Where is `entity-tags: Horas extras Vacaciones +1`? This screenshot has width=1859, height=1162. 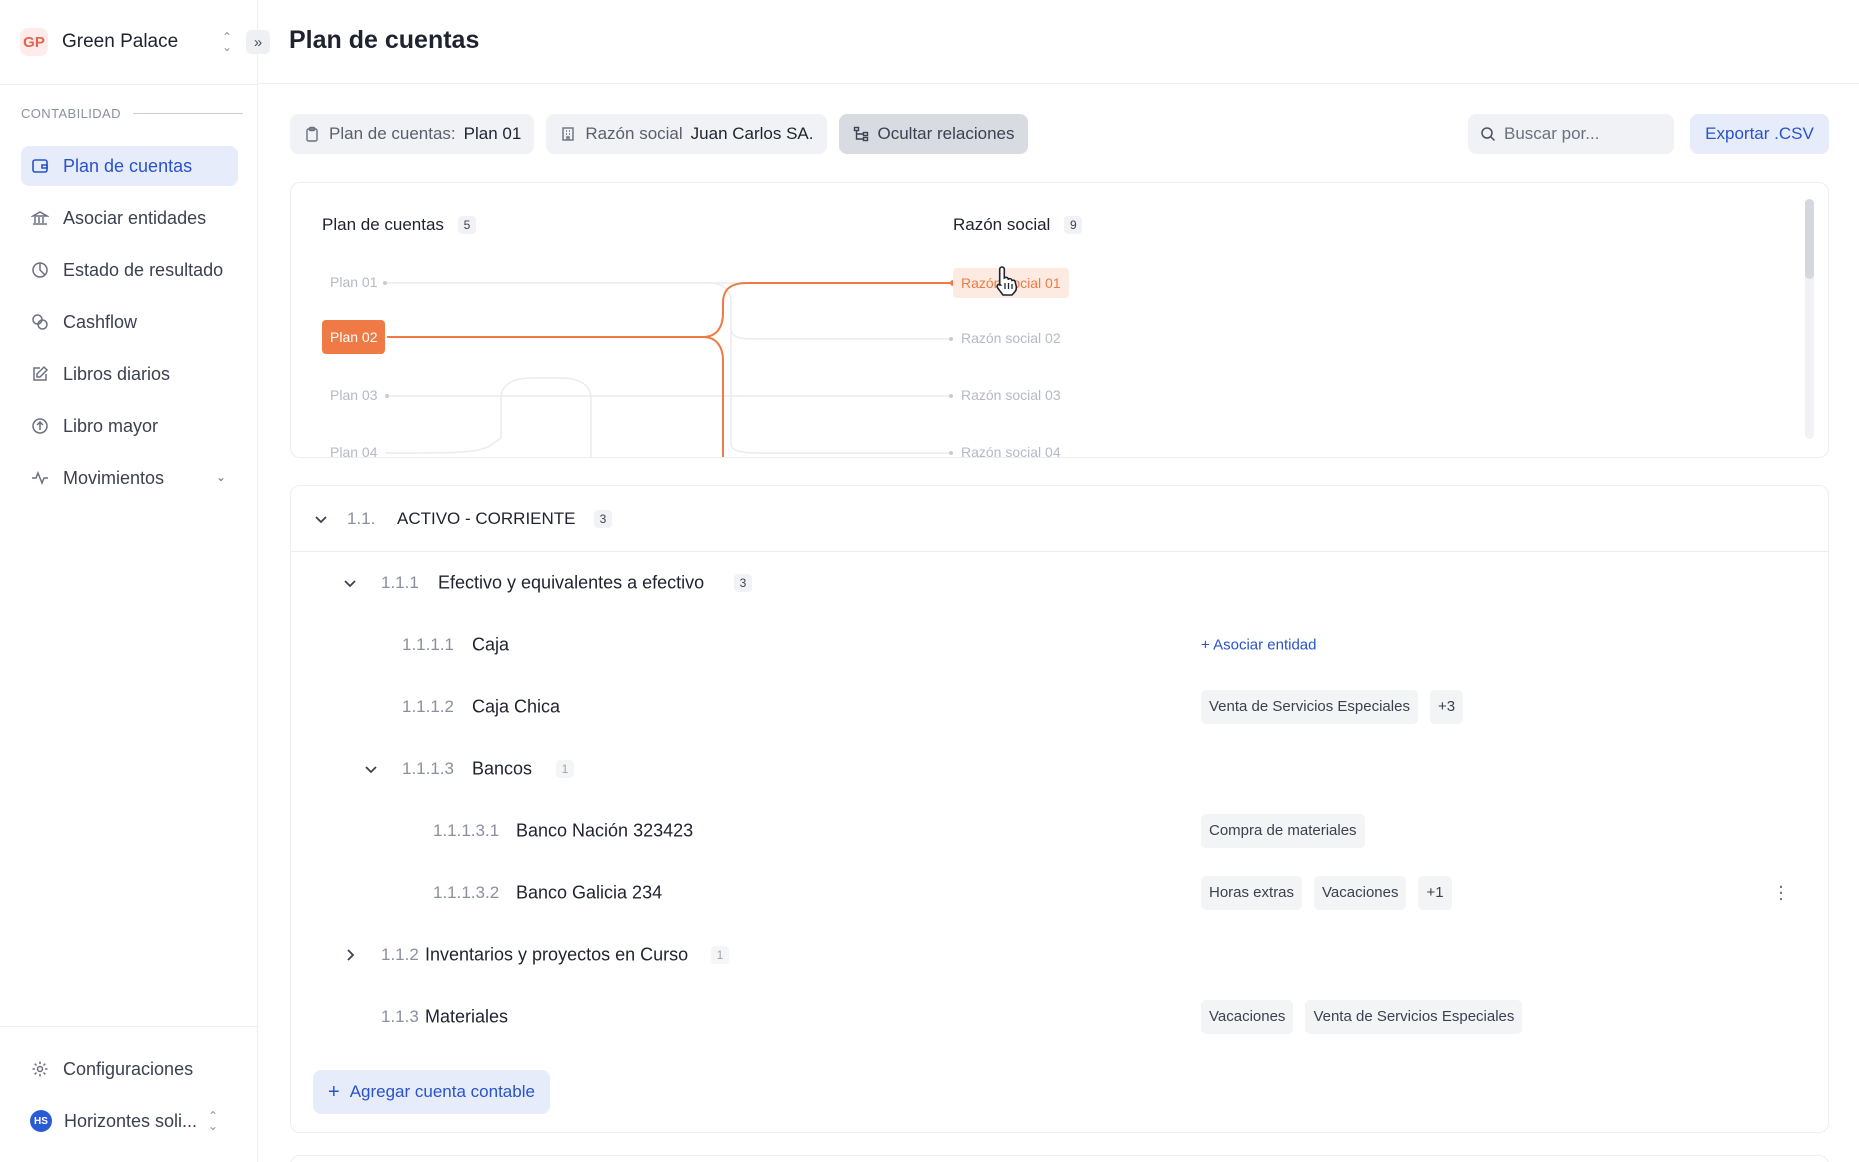
entity-tags: Horas extras Vacaciones +1 is located at coordinates (1326, 893).